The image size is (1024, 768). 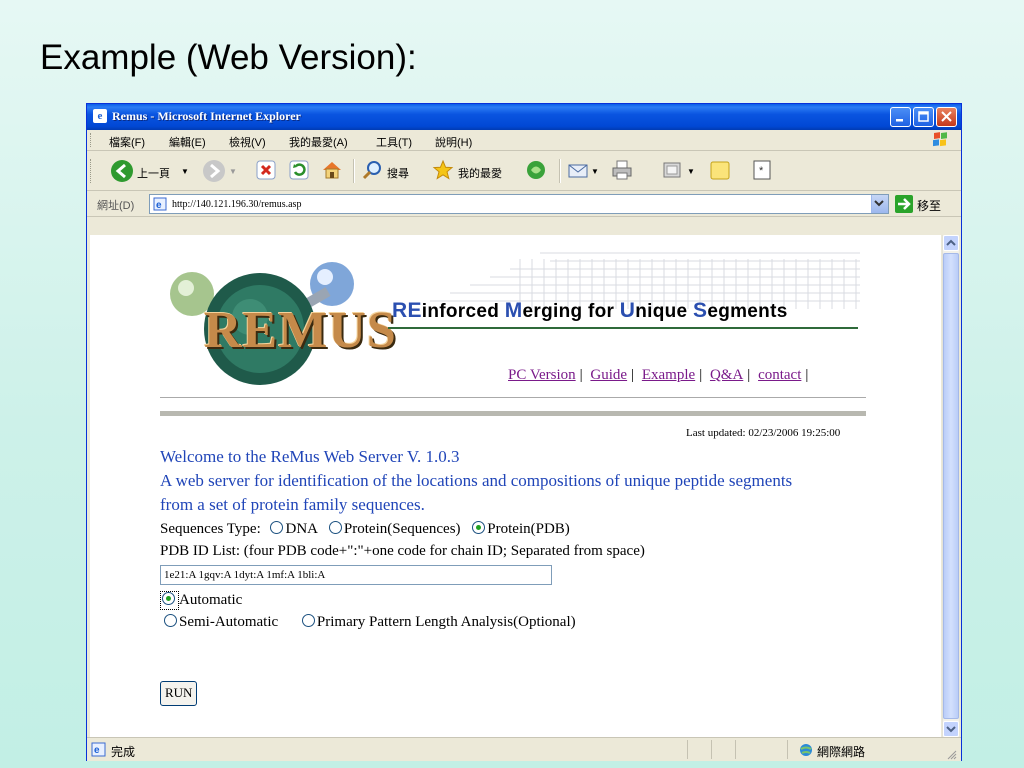 I want to click on radio-dna, so click(x=277, y=527).